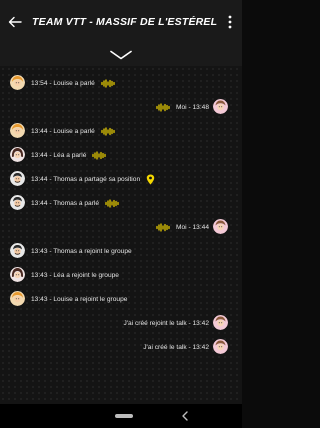  What do you see at coordinates (230, 22) in the screenshot?
I see `more-menu-icon` at bounding box center [230, 22].